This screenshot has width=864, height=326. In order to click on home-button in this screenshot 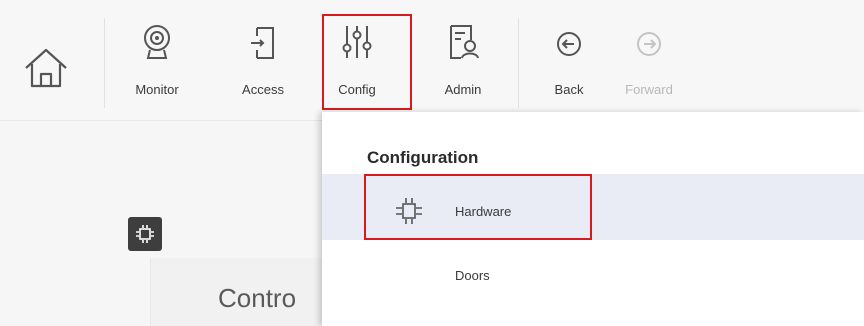, I will do `click(46, 68)`.